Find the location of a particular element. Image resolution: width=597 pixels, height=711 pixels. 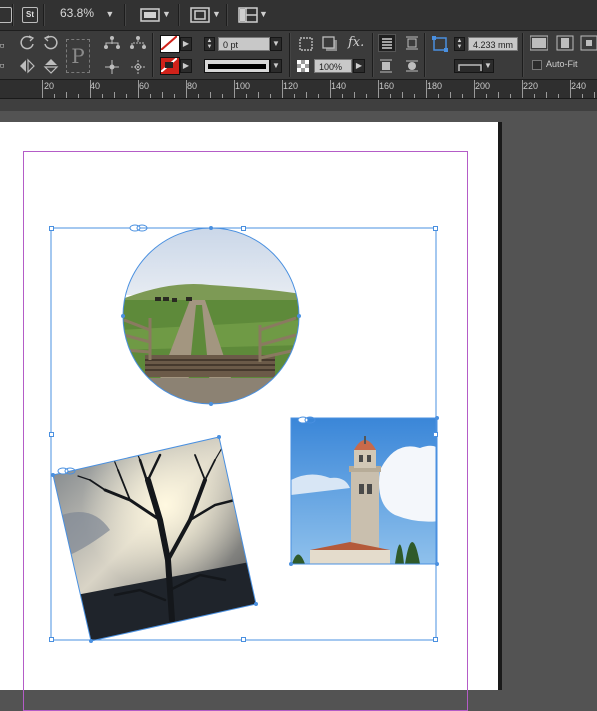

selection-handle-top-left is located at coordinates (51, 228).